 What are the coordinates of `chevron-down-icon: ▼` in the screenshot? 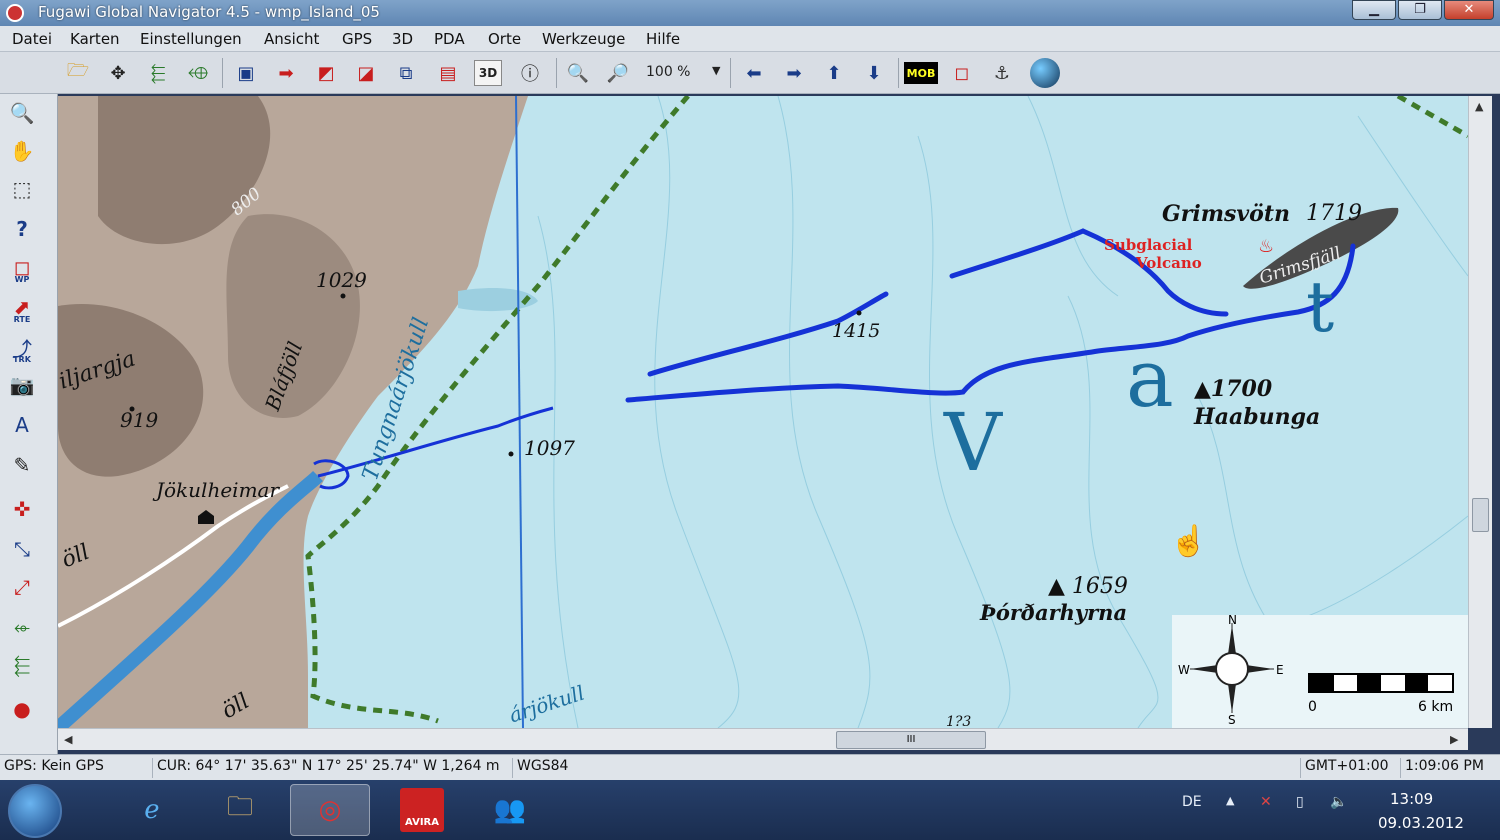 It's located at (716, 70).